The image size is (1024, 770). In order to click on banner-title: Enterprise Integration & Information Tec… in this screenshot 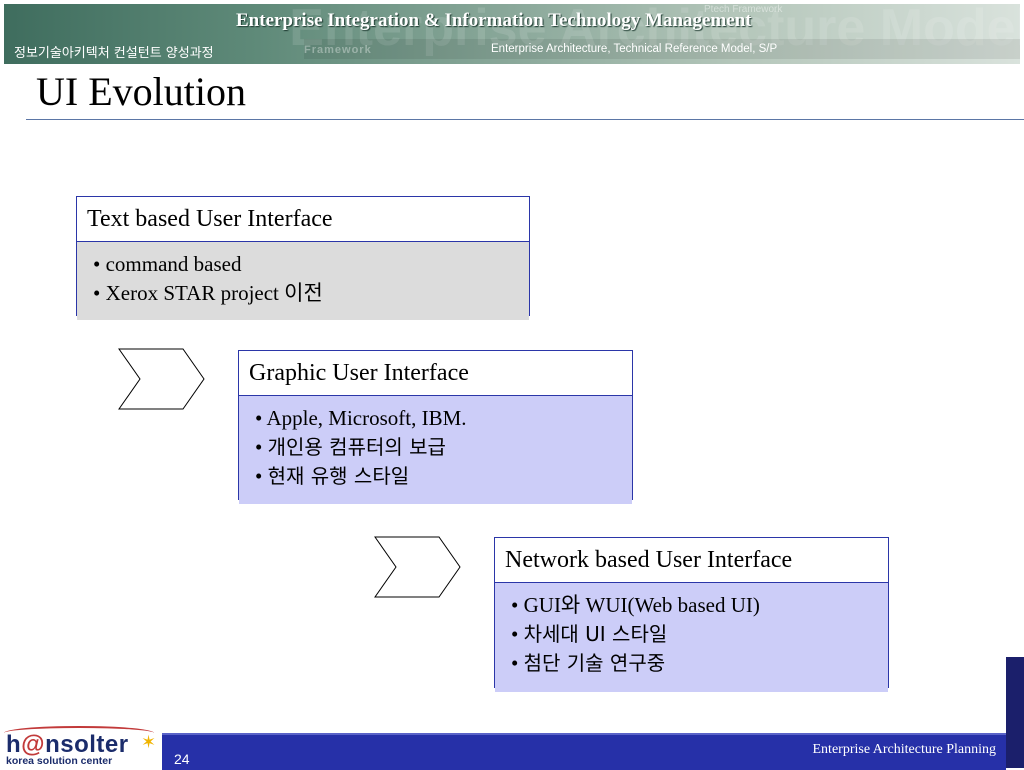, I will do `click(494, 20)`.